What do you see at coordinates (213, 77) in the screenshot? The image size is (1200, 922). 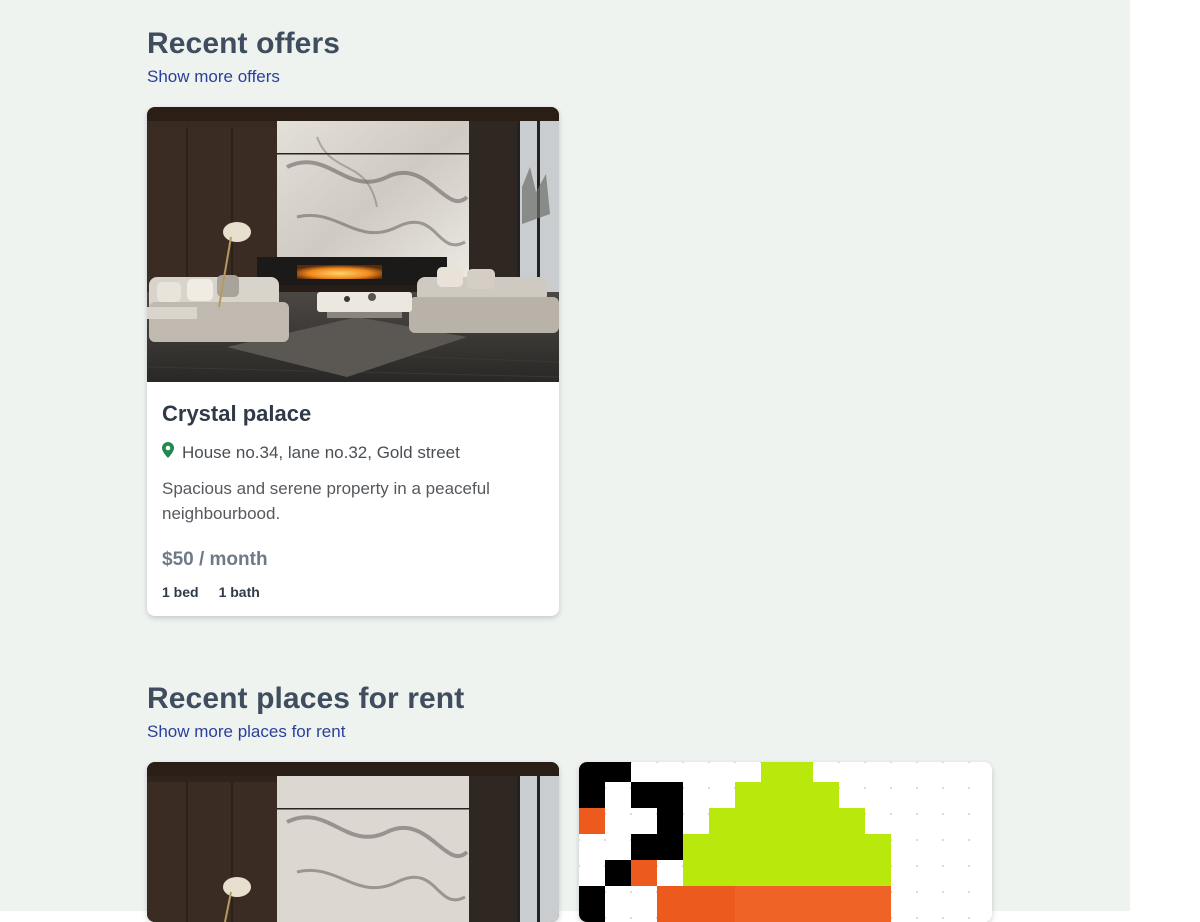 I see `show-more-offers-link: Show more offers` at bounding box center [213, 77].